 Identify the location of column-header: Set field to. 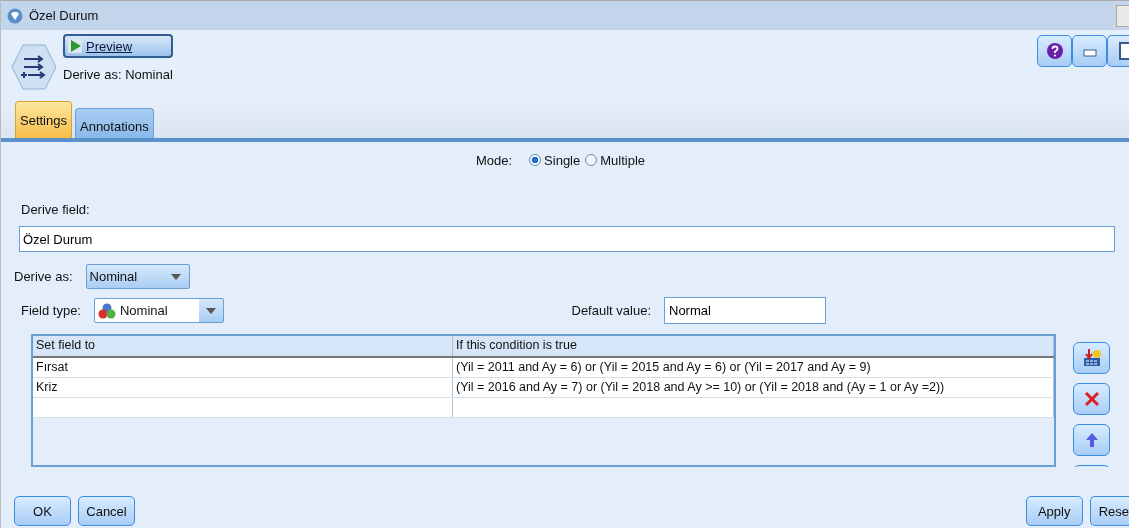
(243, 346).